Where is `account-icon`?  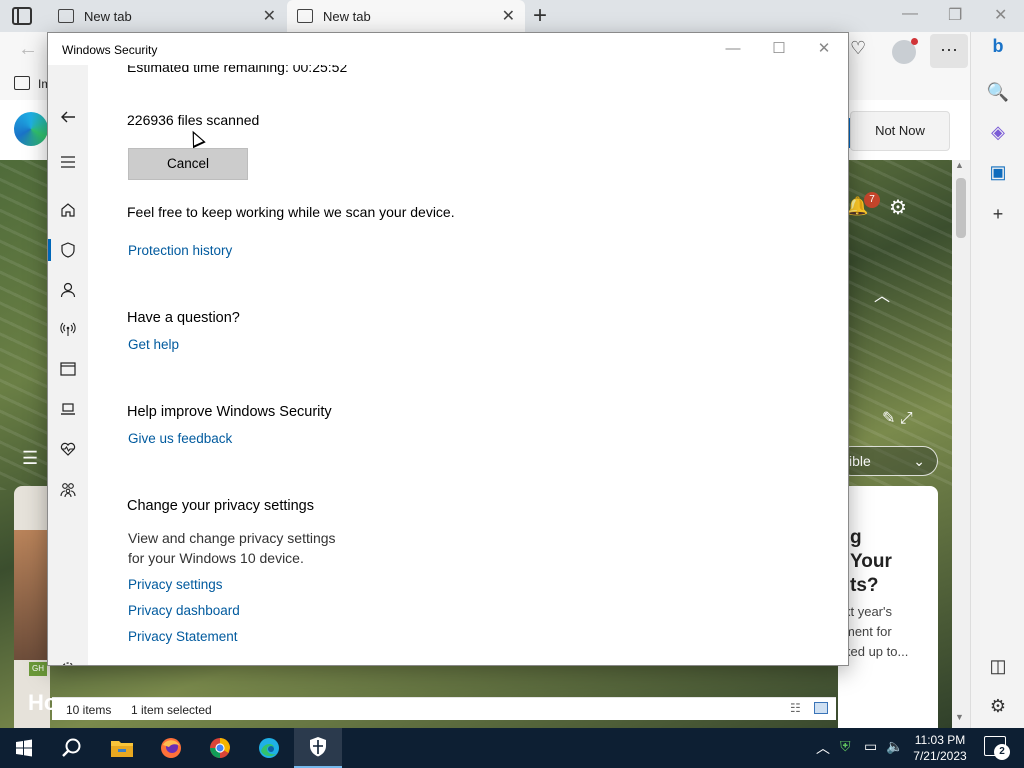
account-icon is located at coordinates (68, 290).